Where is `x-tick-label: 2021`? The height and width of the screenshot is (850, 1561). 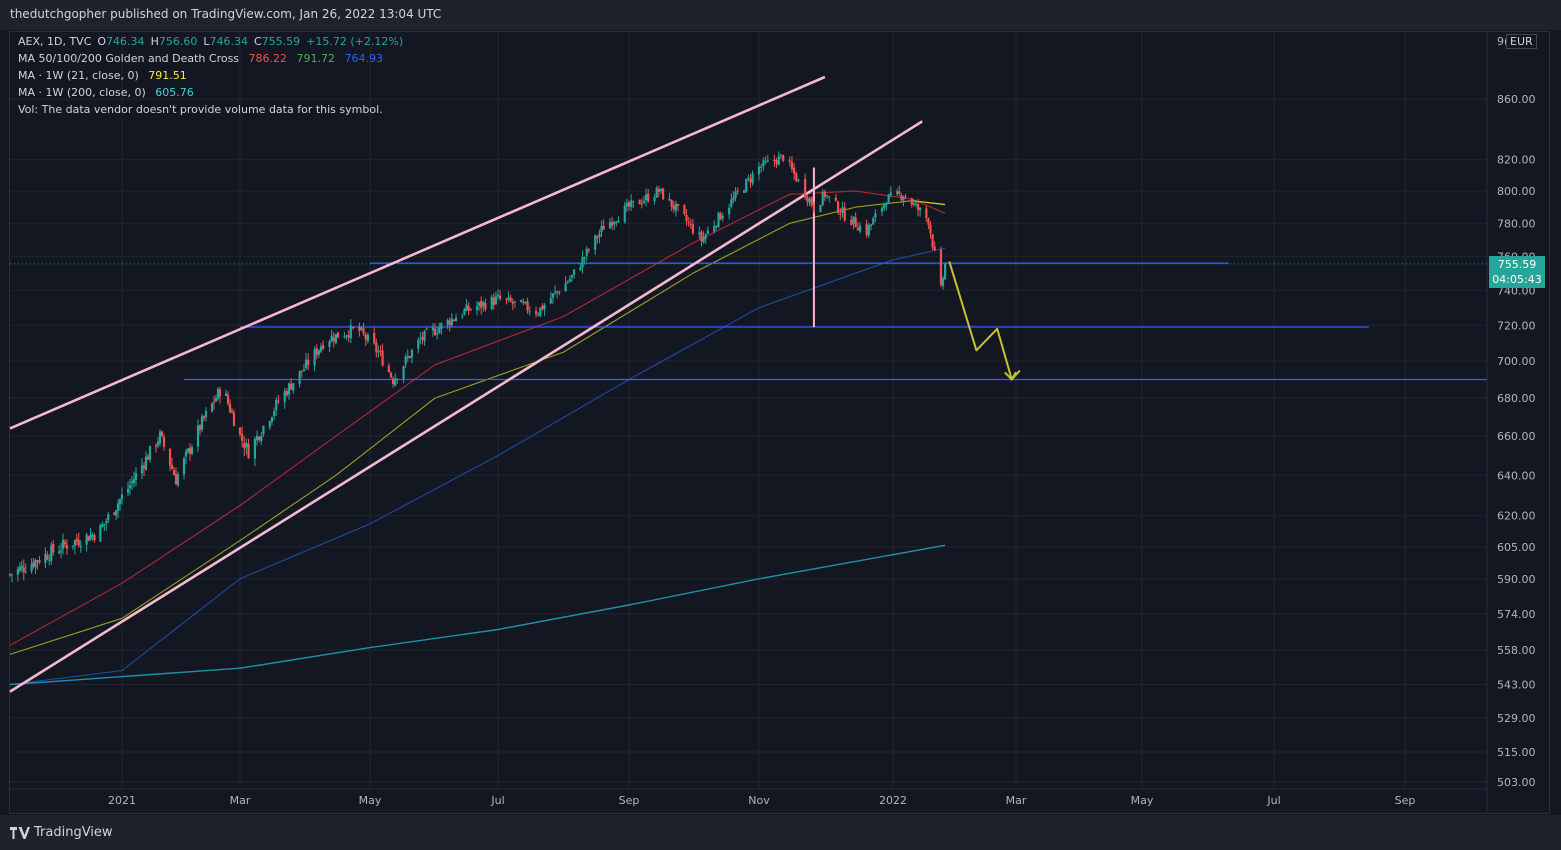 x-tick-label: 2021 is located at coordinates (122, 800).